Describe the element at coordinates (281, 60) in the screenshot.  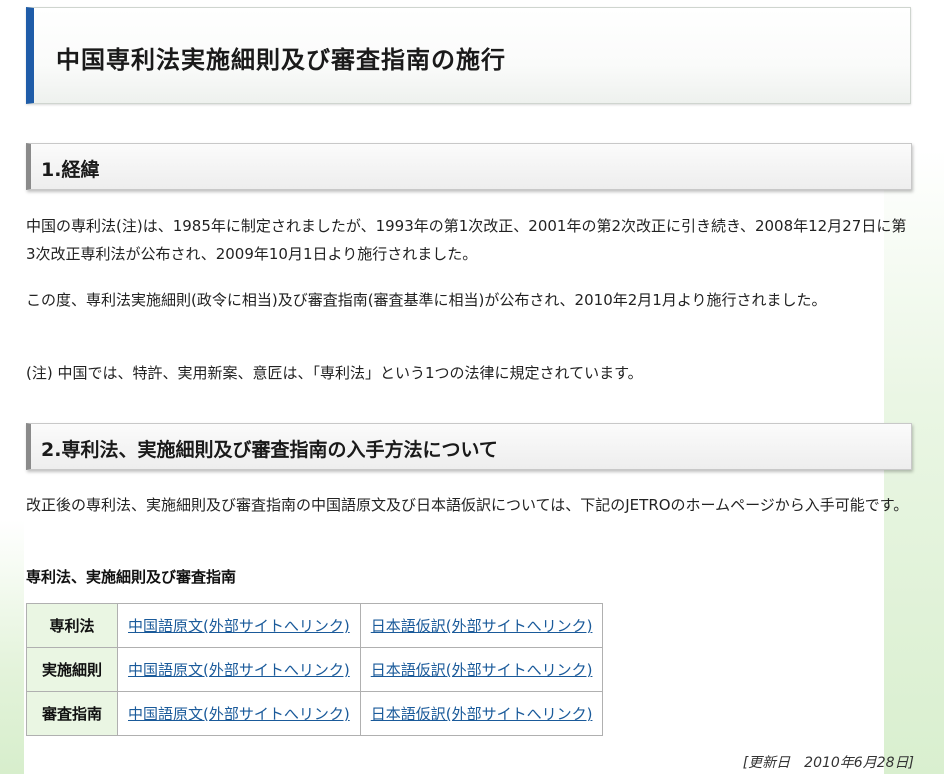
I see `page-title: 中国専利法実施細則及び審査指南の施行` at that location.